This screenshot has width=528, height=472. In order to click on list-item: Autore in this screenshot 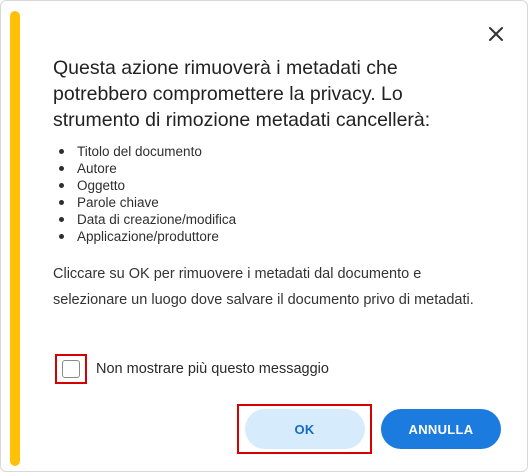, I will do `click(147, 168)`.